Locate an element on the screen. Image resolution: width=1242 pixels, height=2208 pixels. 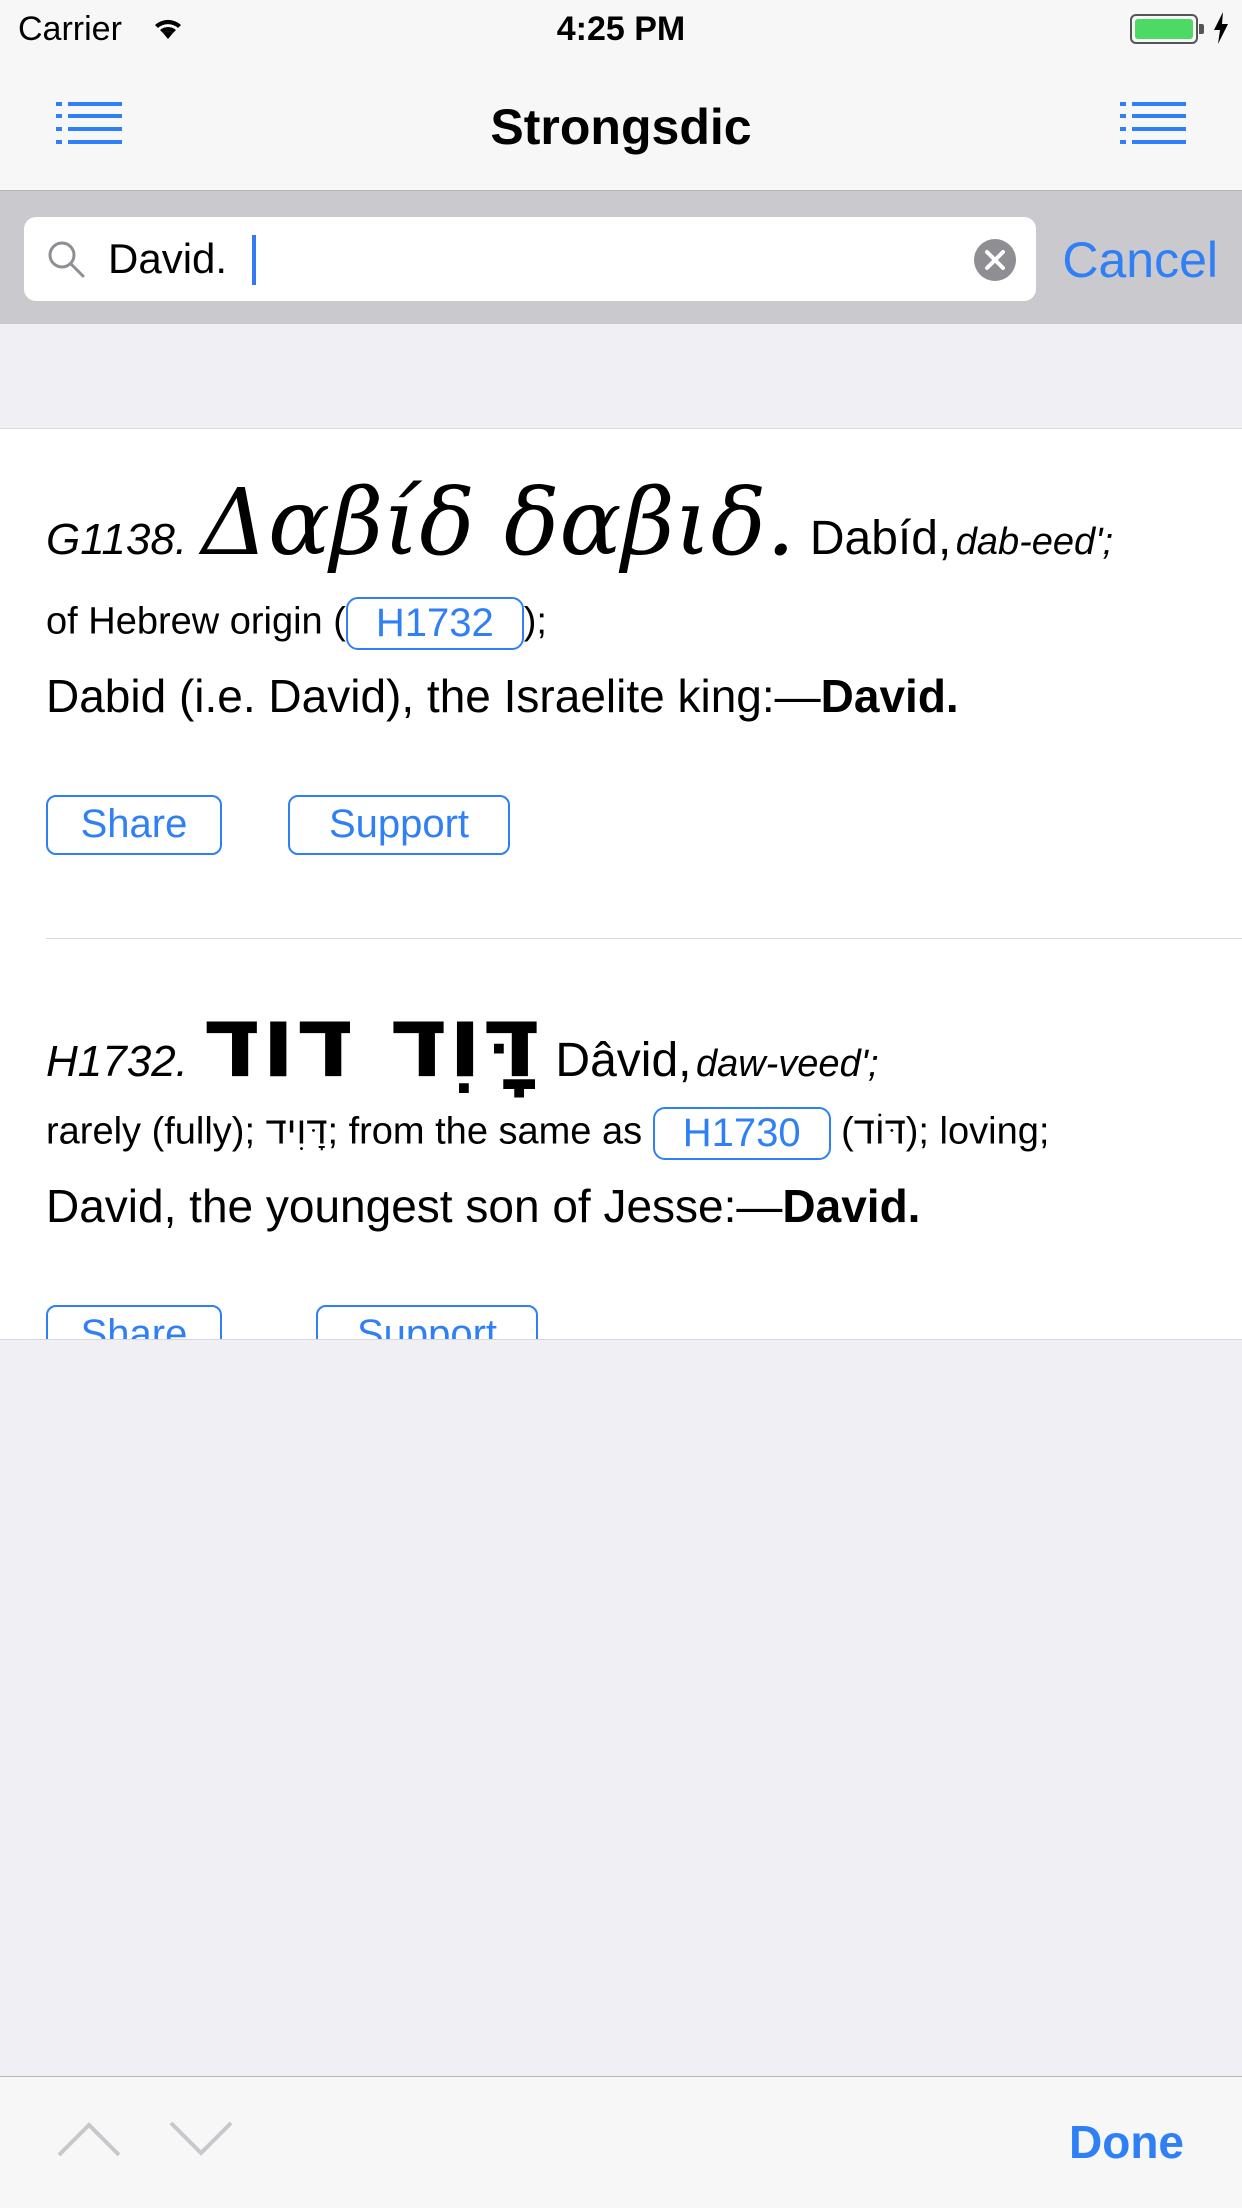
cancel-button: Cancel is located at coordinates (1140, 260).